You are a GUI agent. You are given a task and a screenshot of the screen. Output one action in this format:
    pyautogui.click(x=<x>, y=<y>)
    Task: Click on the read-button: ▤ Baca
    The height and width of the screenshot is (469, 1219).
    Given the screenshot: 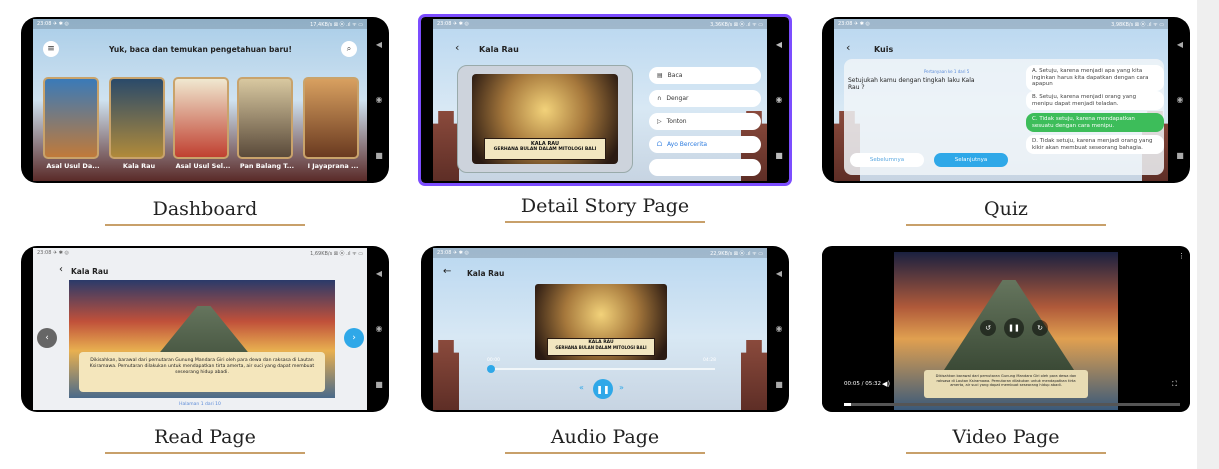 What is the action you would take?
    pyautogui.click(x=705, y=75)
    